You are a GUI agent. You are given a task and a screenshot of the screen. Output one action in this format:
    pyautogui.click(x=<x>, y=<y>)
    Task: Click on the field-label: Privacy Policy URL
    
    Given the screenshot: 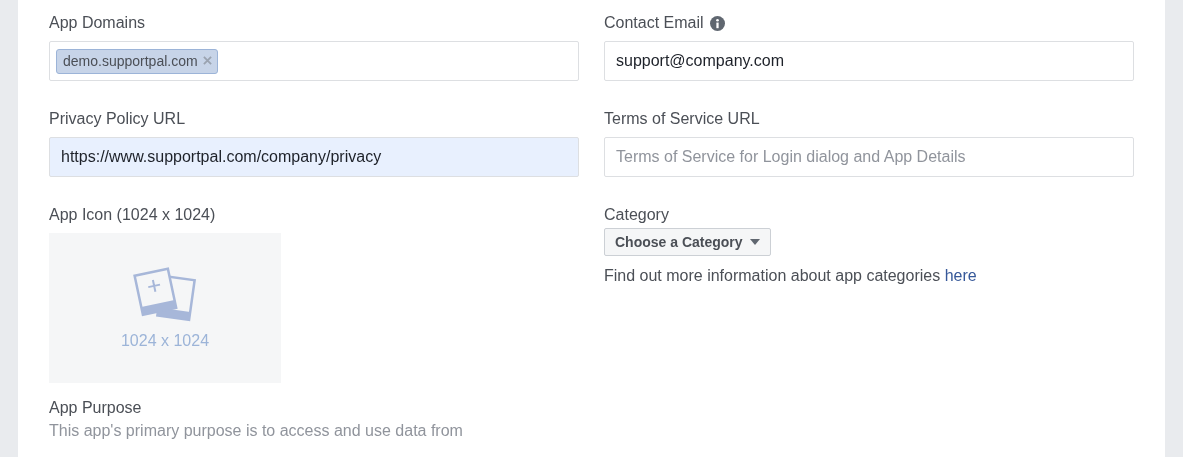 What is the action you would take?
    pyautogui.click(x=117, y=119)
    